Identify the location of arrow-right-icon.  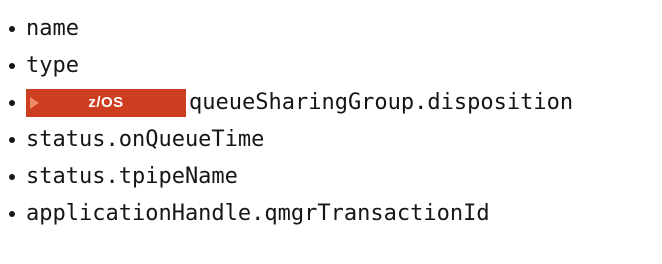
(34, 102).